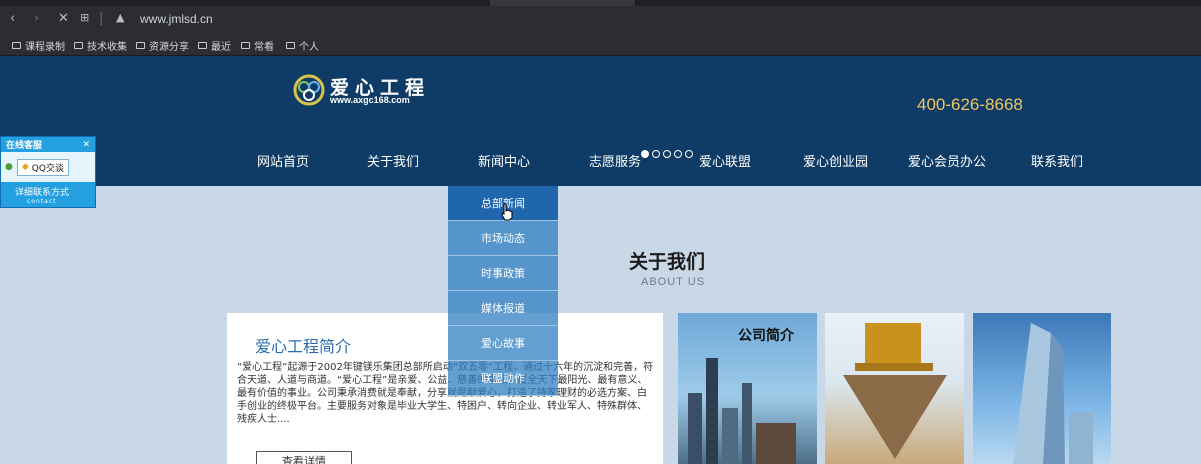 This screenshot has height=464, width=1201. Describe the element at coordinates (947, 160) in the screenshot. I see `nav-item-member-office: 爱心会员办公` at that location.